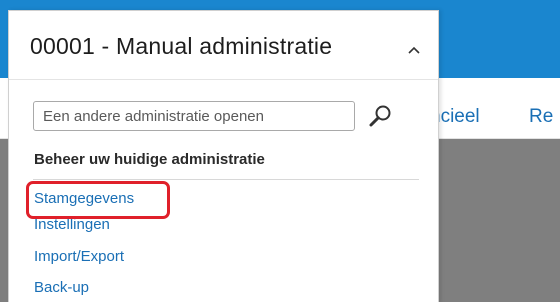  Describe the element at coordinates (414, 50) in the screenshot. I see `chevron-up-icon` at that location.